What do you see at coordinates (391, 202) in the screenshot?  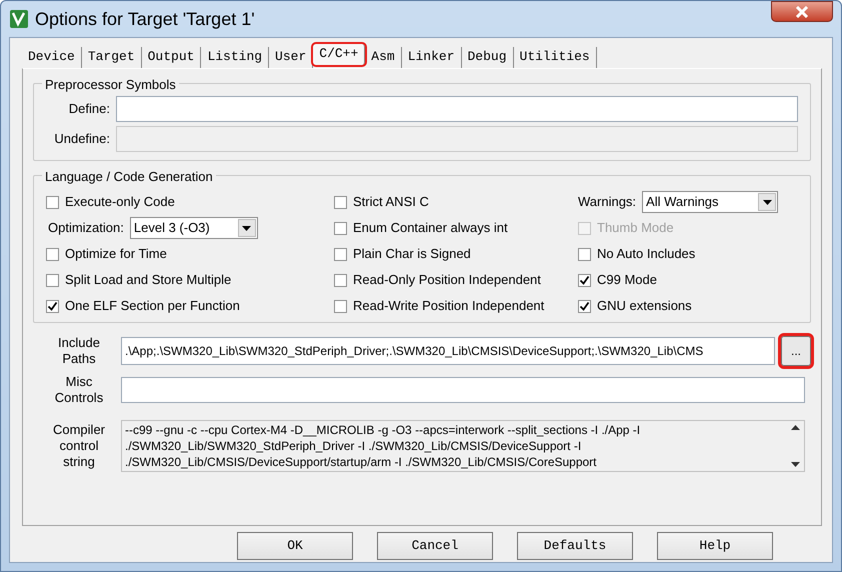 I see `checkbox-label: Strict ANSI C` at bounding box center [391, 202].